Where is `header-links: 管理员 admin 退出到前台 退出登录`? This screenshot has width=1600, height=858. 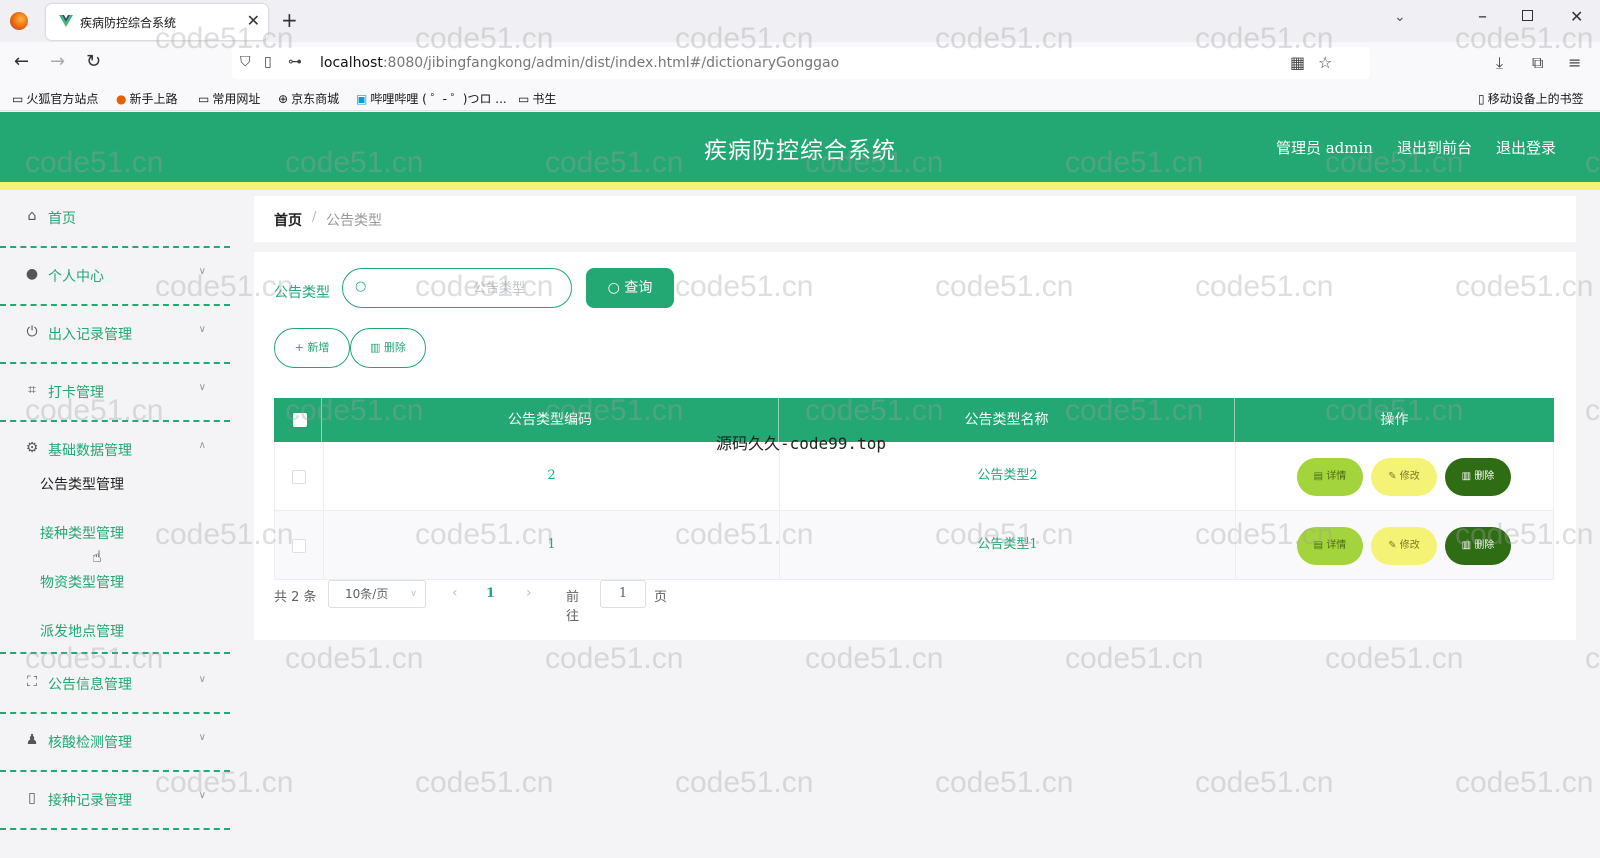 header-links: 管理员 admin 退出到前台 退出登录 is located at coordinates (1416, 147).